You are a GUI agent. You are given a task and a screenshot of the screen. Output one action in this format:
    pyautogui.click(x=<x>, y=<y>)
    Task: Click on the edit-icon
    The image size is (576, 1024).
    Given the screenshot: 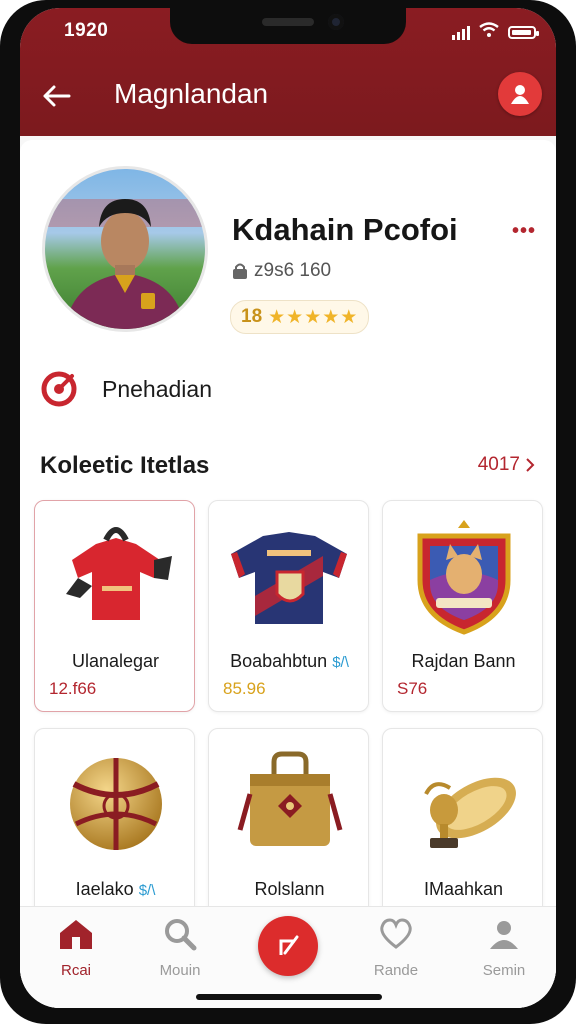 What is the action you would take?
    pyautogui.click(x=289, y=945)
    